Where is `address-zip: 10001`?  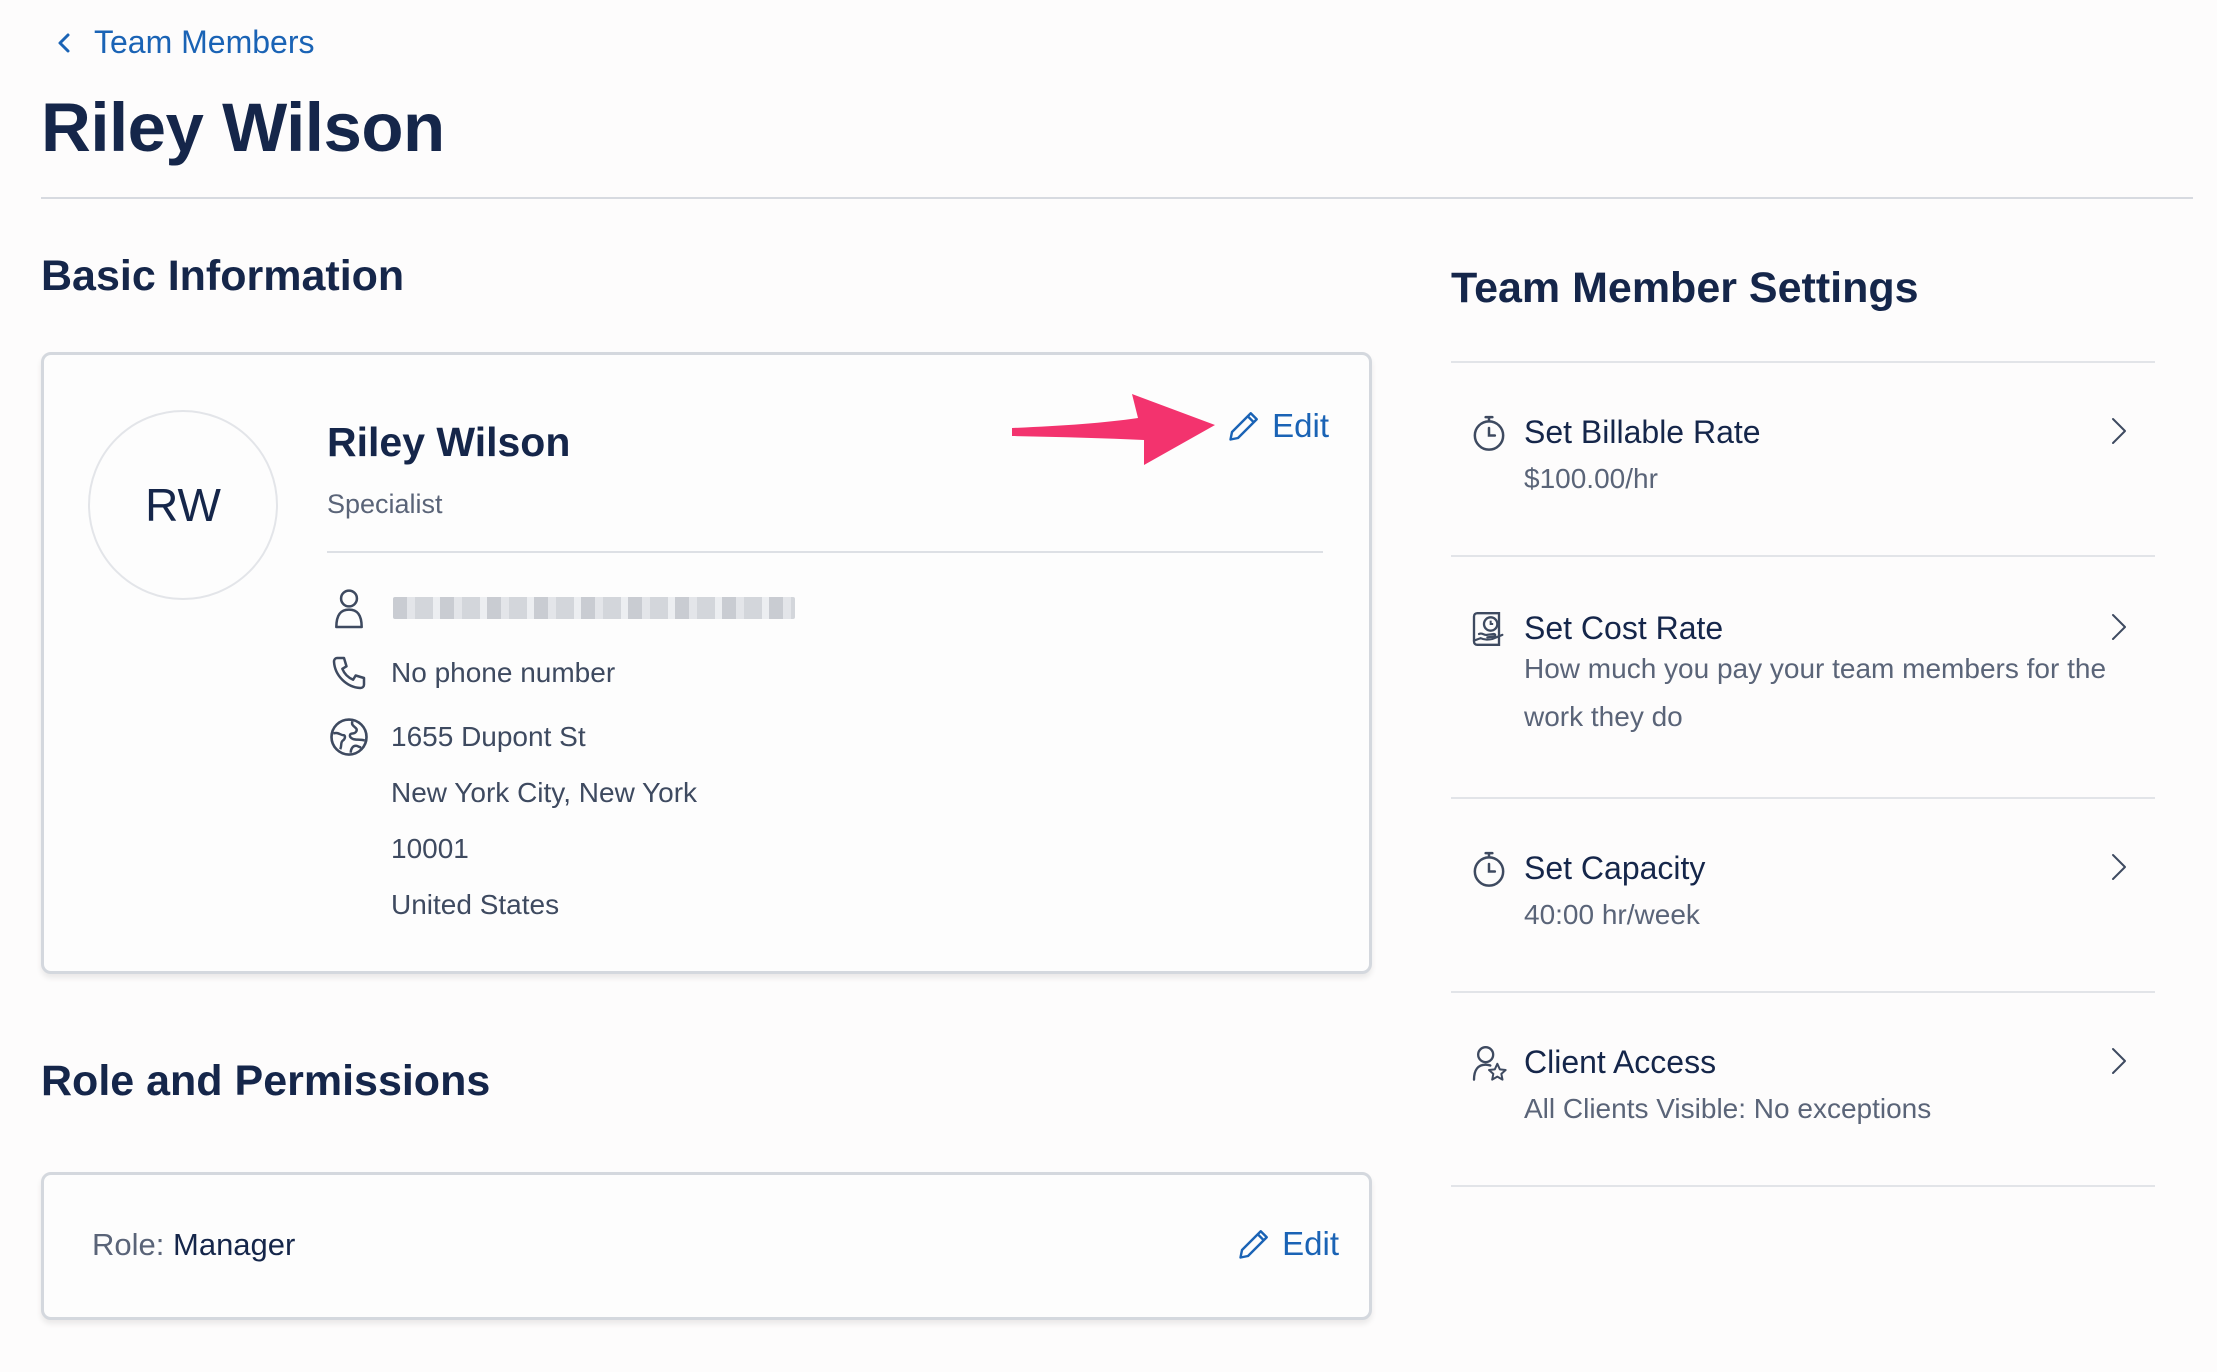
address-zip: 10001 is located at coordinates (430, 848).